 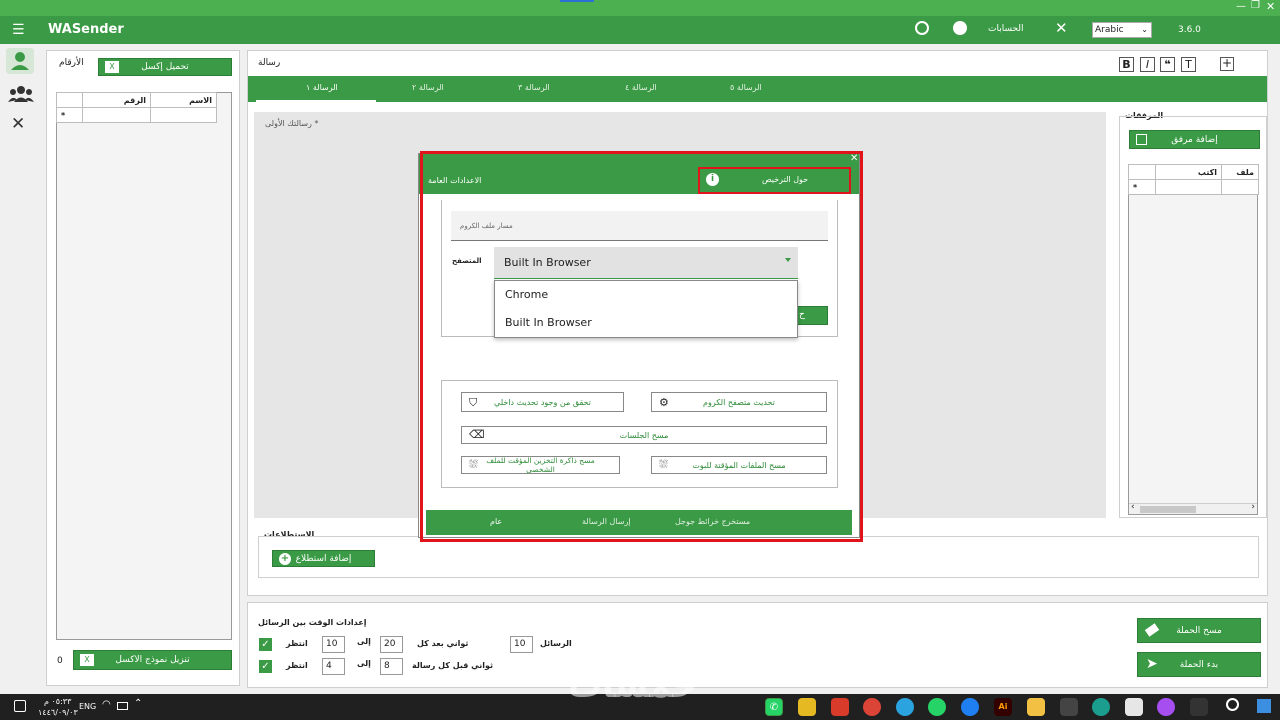 I want to click on attachments-new-row-marker: *, so click(x=1142, y=187).